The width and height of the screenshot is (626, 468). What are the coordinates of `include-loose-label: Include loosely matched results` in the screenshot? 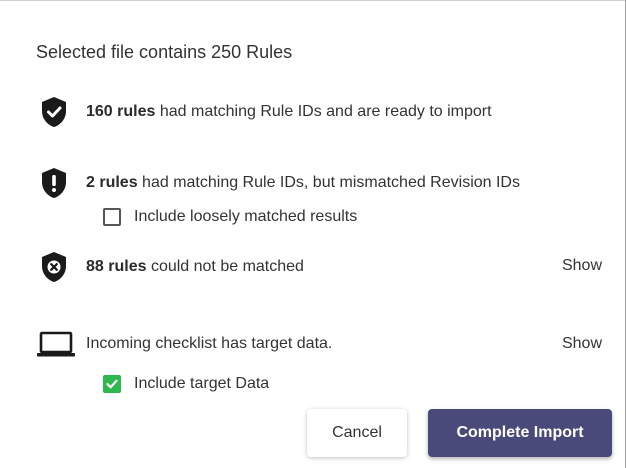 It's located at (246, 216).